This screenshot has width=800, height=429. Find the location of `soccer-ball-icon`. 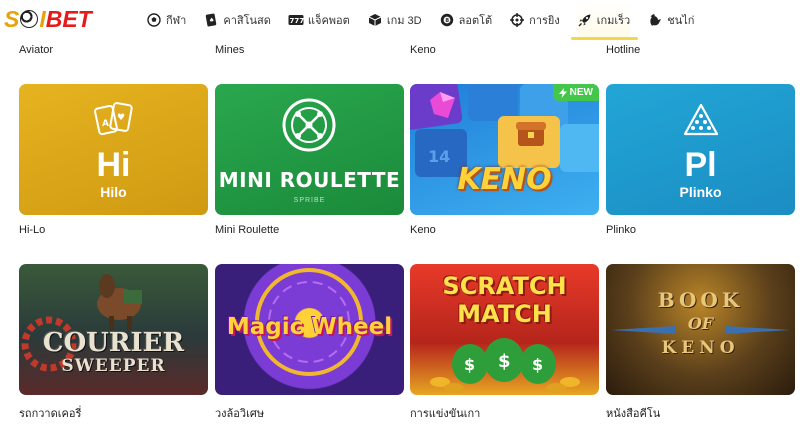

soccer-ball-icon is located at coordinates (154, 20).